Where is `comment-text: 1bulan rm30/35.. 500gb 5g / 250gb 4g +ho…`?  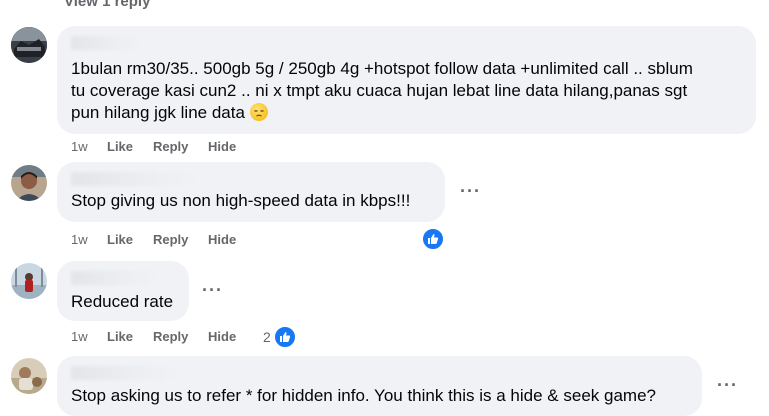
comment-text: 1bulan rm30/35.. 500gb 5g / 250gb 4g +ho… is located at coordinates (382, 90).